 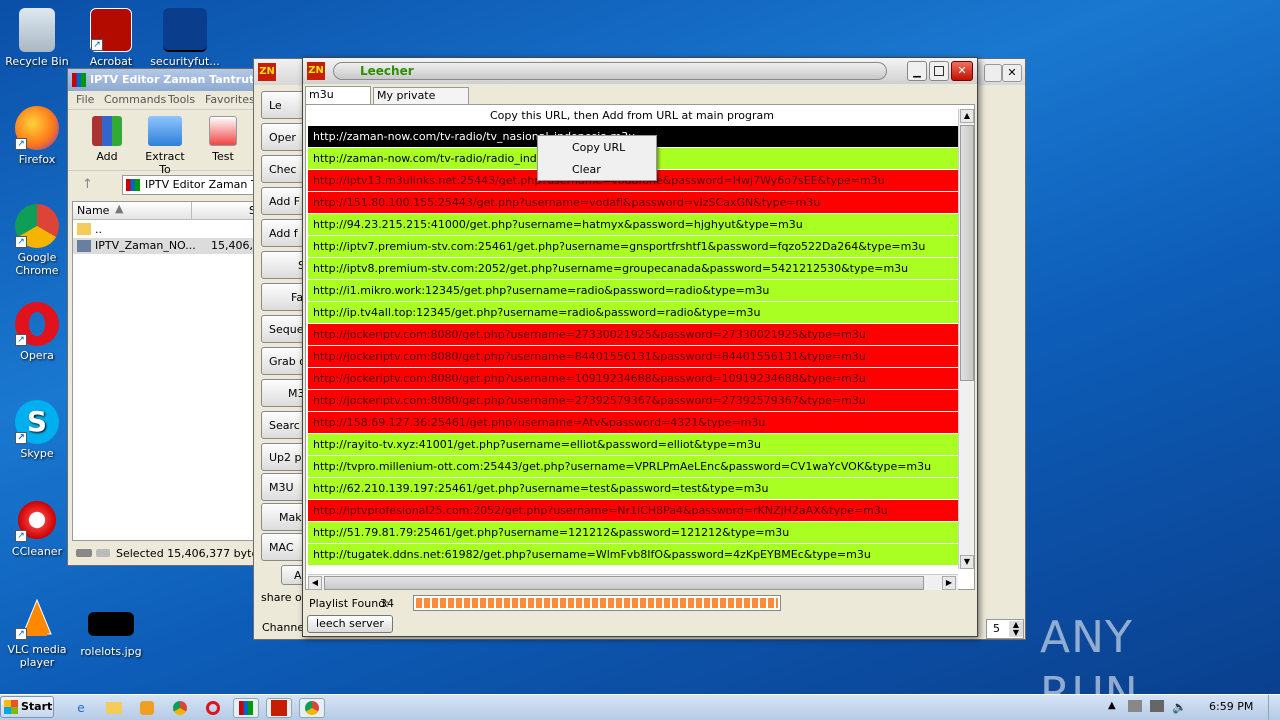 I want to click on desktop-icon-label: Google Chrome, so click(x=37, y=264).